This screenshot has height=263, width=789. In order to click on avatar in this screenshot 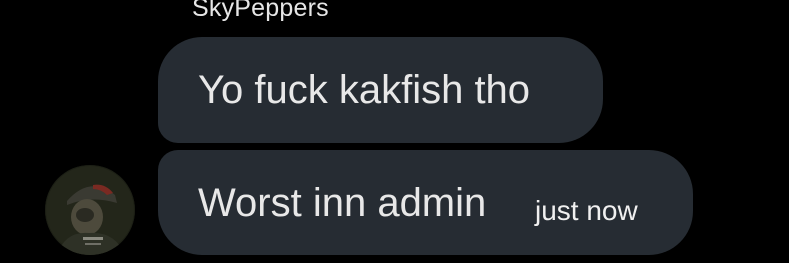, I will do `click(90, 210)`.